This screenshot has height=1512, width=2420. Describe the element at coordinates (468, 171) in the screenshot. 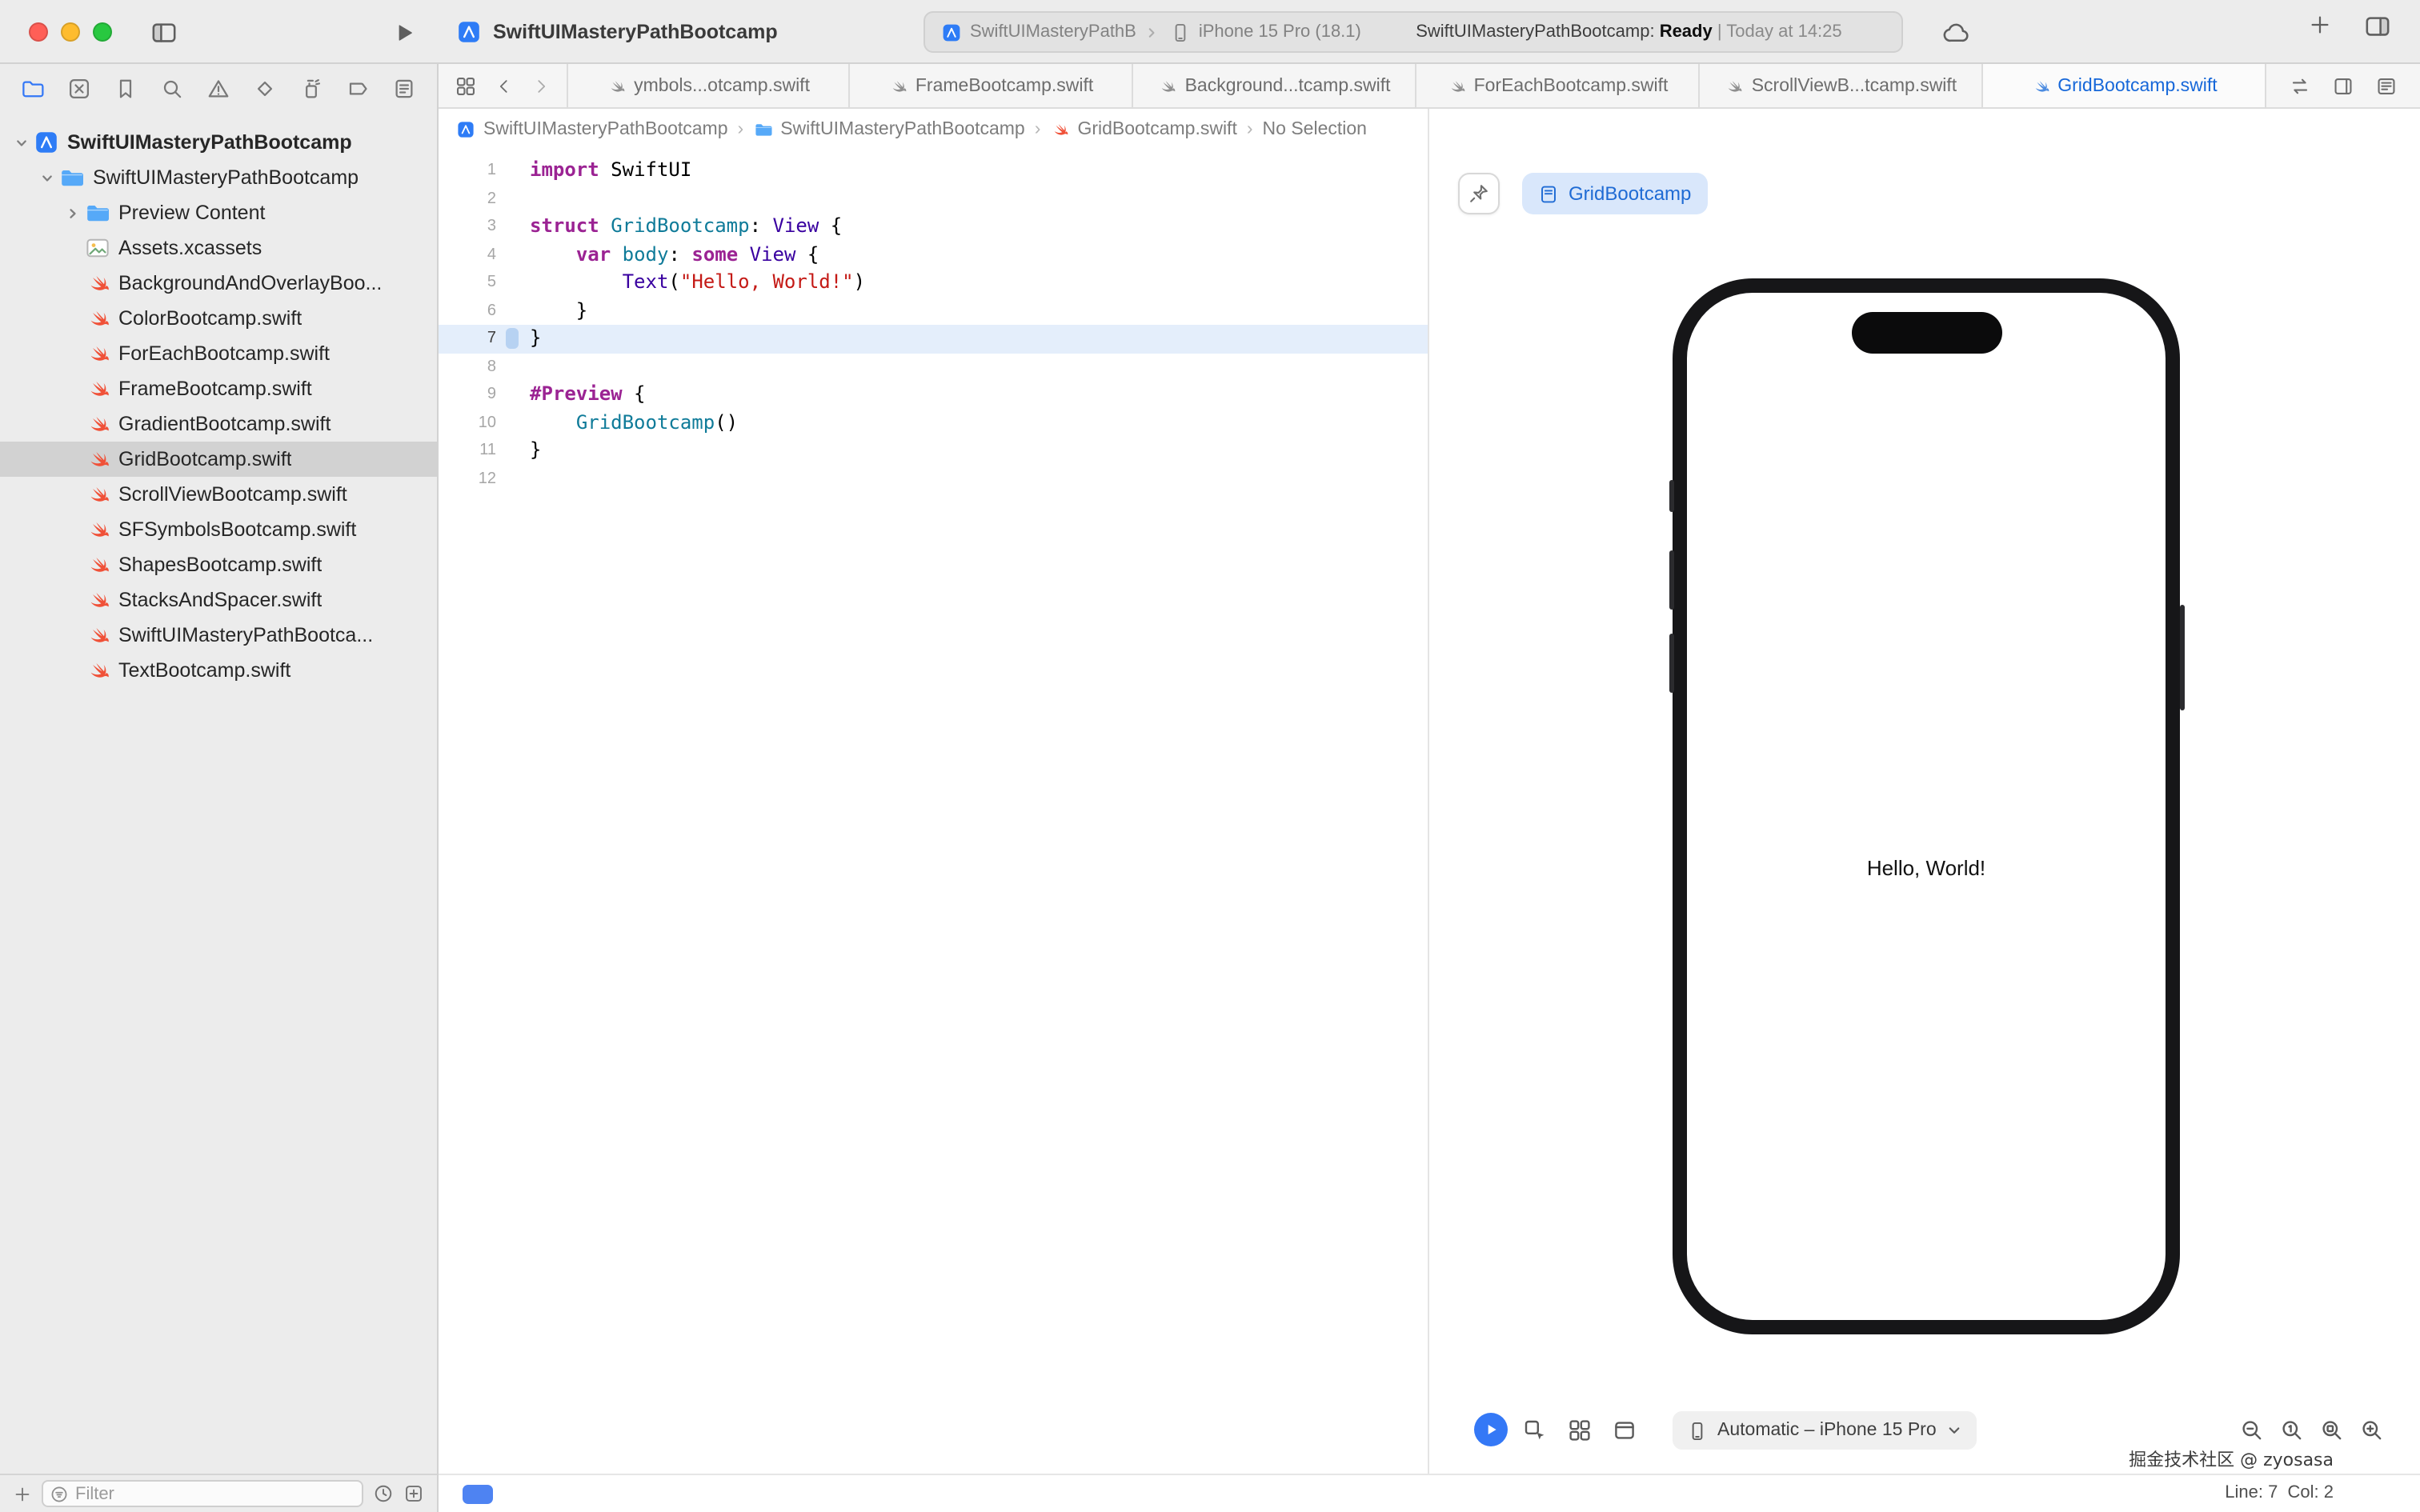

I see `line-number: 1` at that location.